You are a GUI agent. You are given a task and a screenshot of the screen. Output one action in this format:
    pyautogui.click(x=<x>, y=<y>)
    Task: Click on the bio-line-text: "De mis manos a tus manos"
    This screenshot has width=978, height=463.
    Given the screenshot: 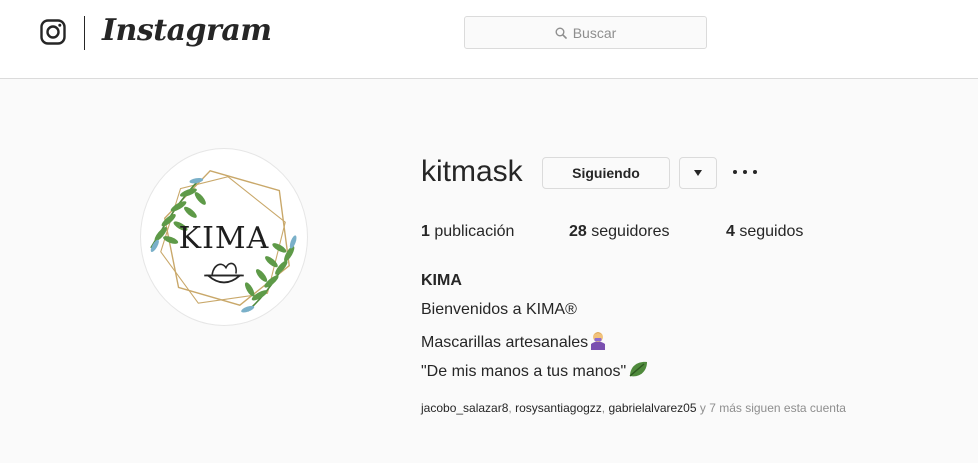 What is the action you would take?
    pyautogui.click(x=524, y=371)
    